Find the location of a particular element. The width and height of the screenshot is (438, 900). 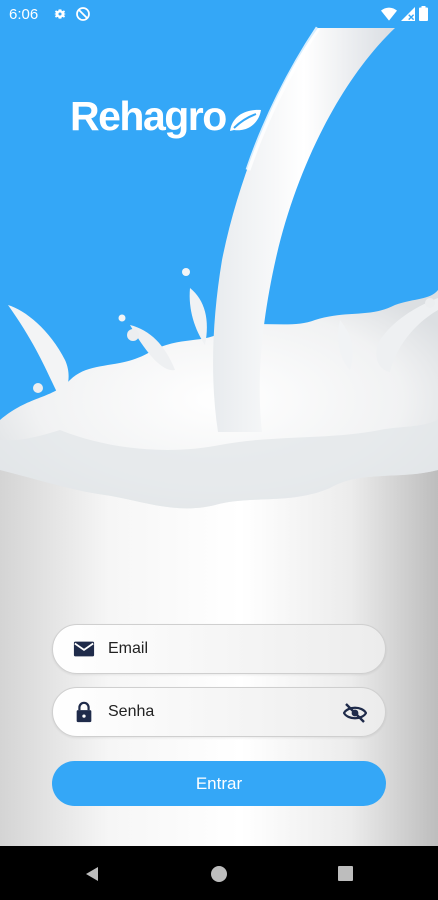

email-field: Email is located at coordinates (219, 649).